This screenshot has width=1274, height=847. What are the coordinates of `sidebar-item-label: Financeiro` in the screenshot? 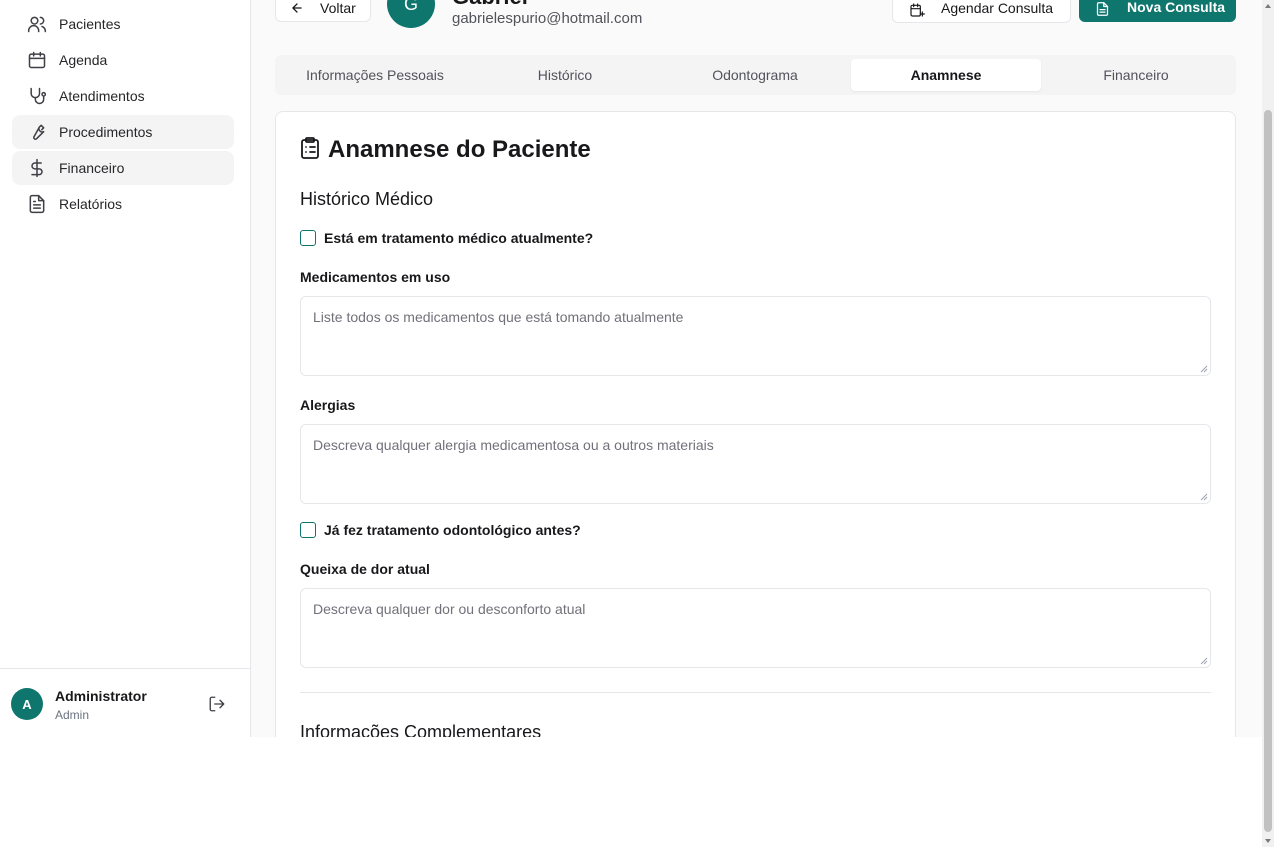 It's located at (92, 168).